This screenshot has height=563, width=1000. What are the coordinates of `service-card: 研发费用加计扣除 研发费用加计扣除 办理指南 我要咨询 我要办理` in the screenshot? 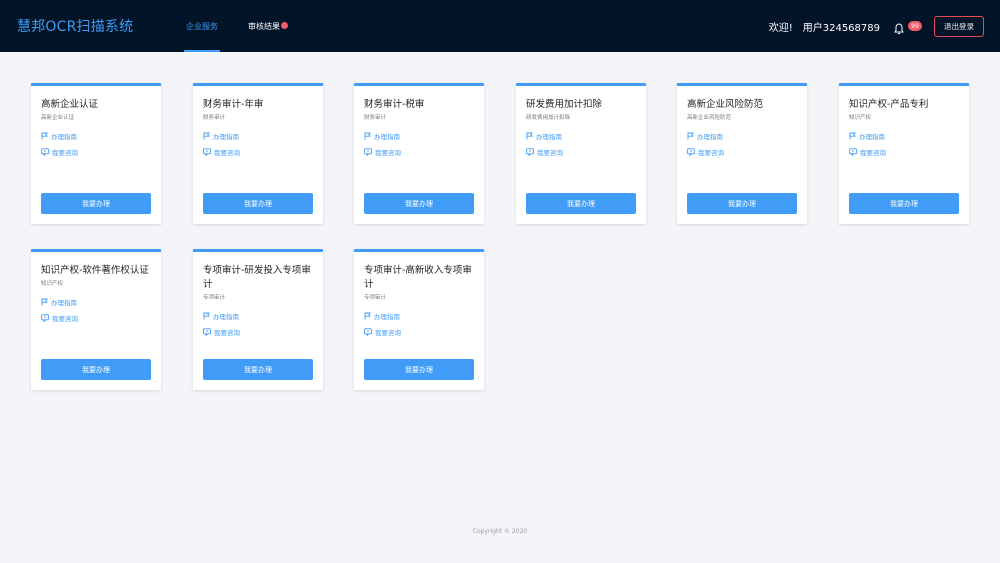 It's located at (581, 153).